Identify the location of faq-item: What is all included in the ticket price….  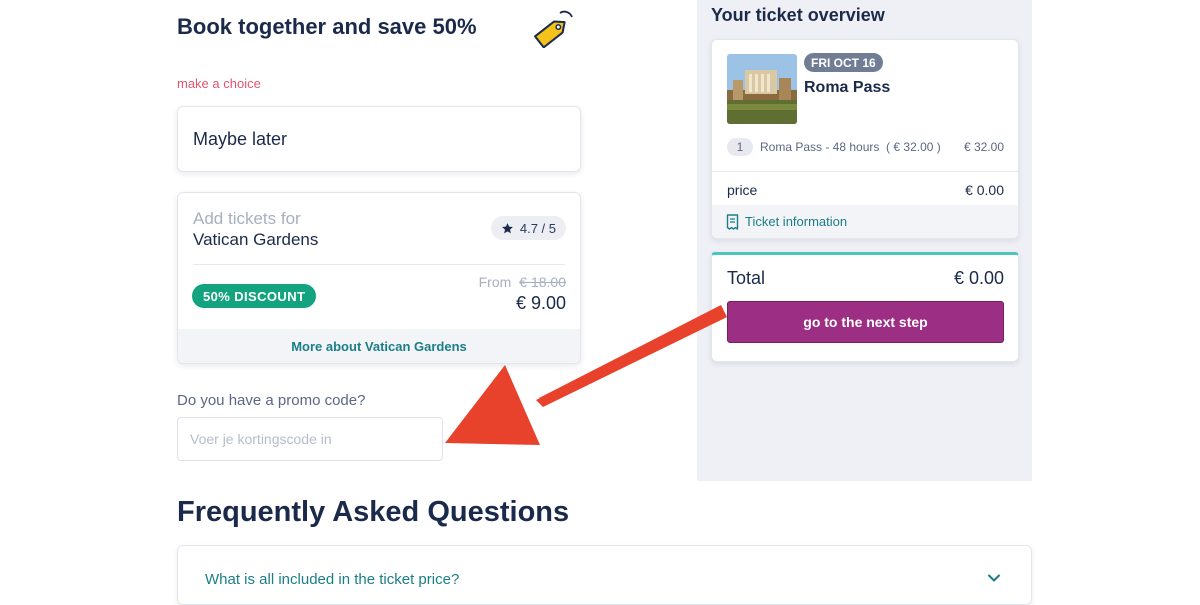
(604, 575).